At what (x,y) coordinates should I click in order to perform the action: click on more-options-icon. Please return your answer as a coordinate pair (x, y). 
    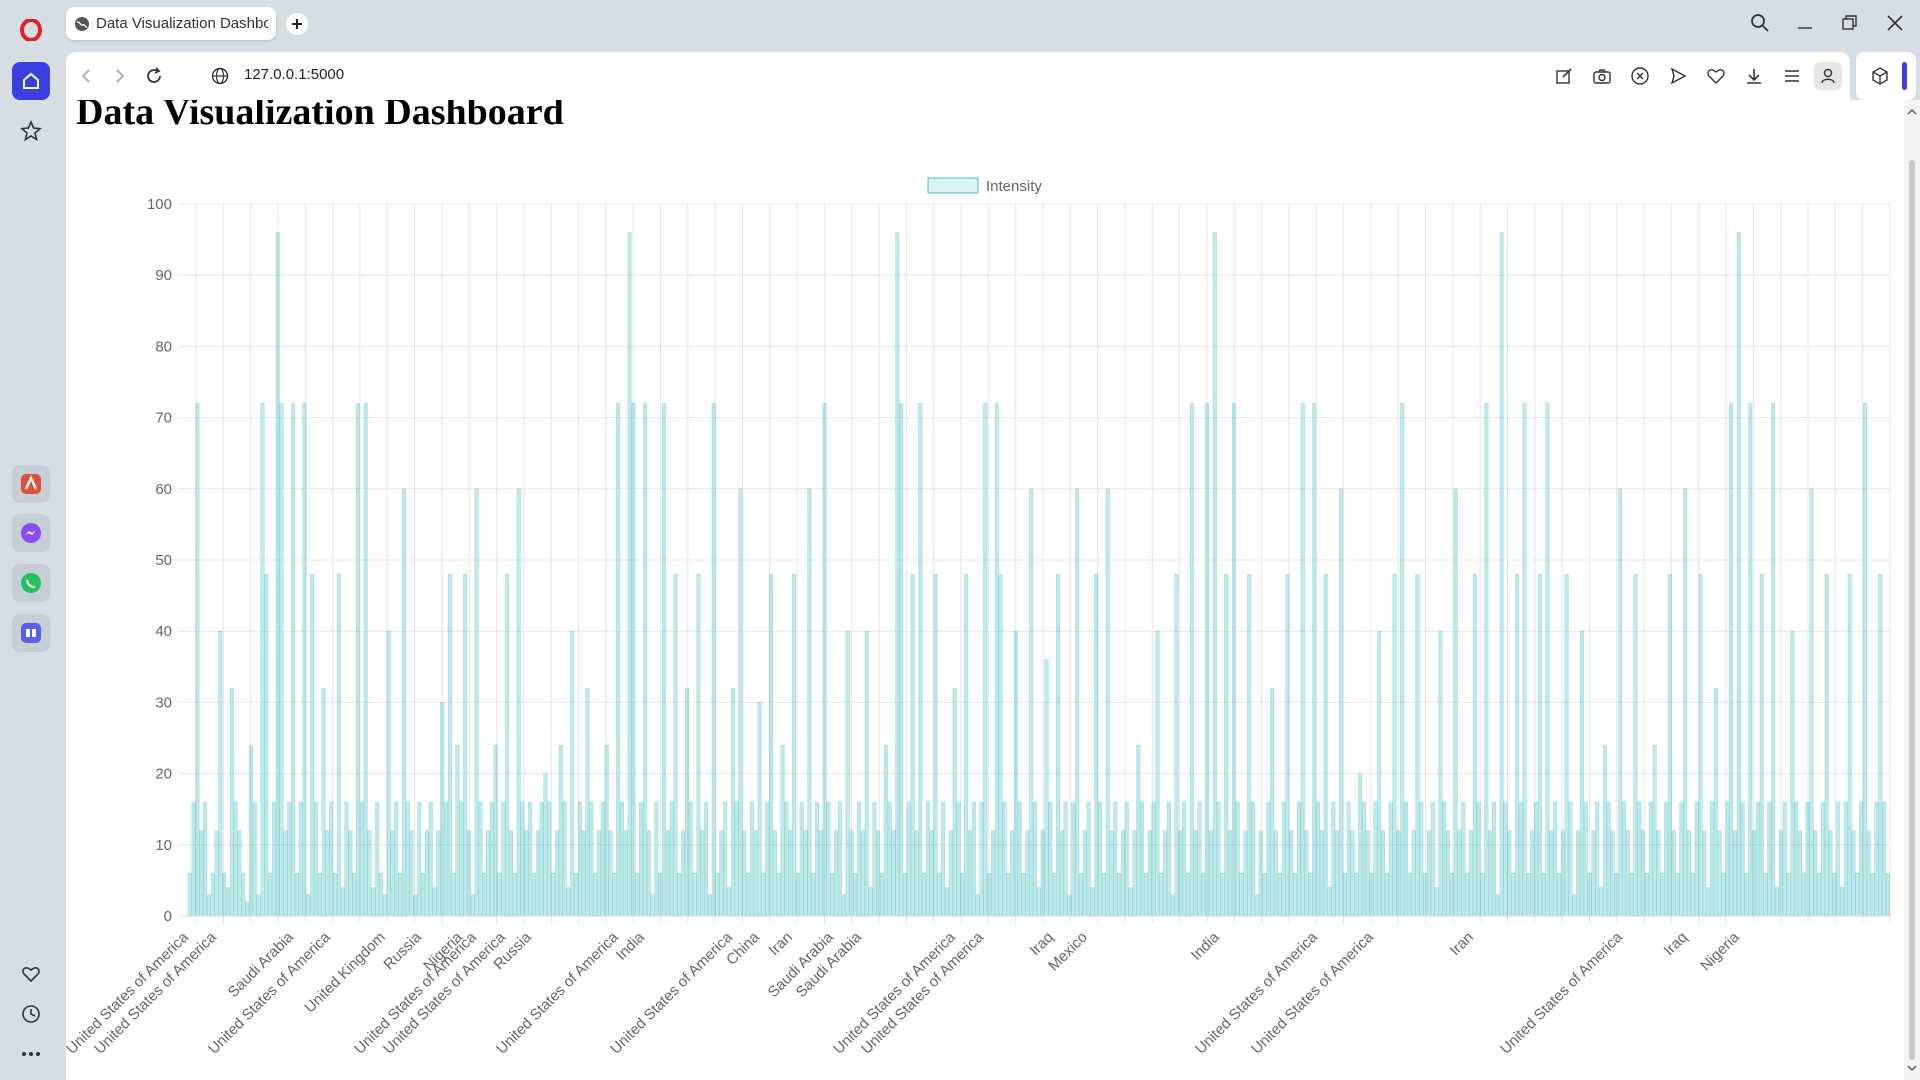
    Looking at the image, I should click on (31, 1054).